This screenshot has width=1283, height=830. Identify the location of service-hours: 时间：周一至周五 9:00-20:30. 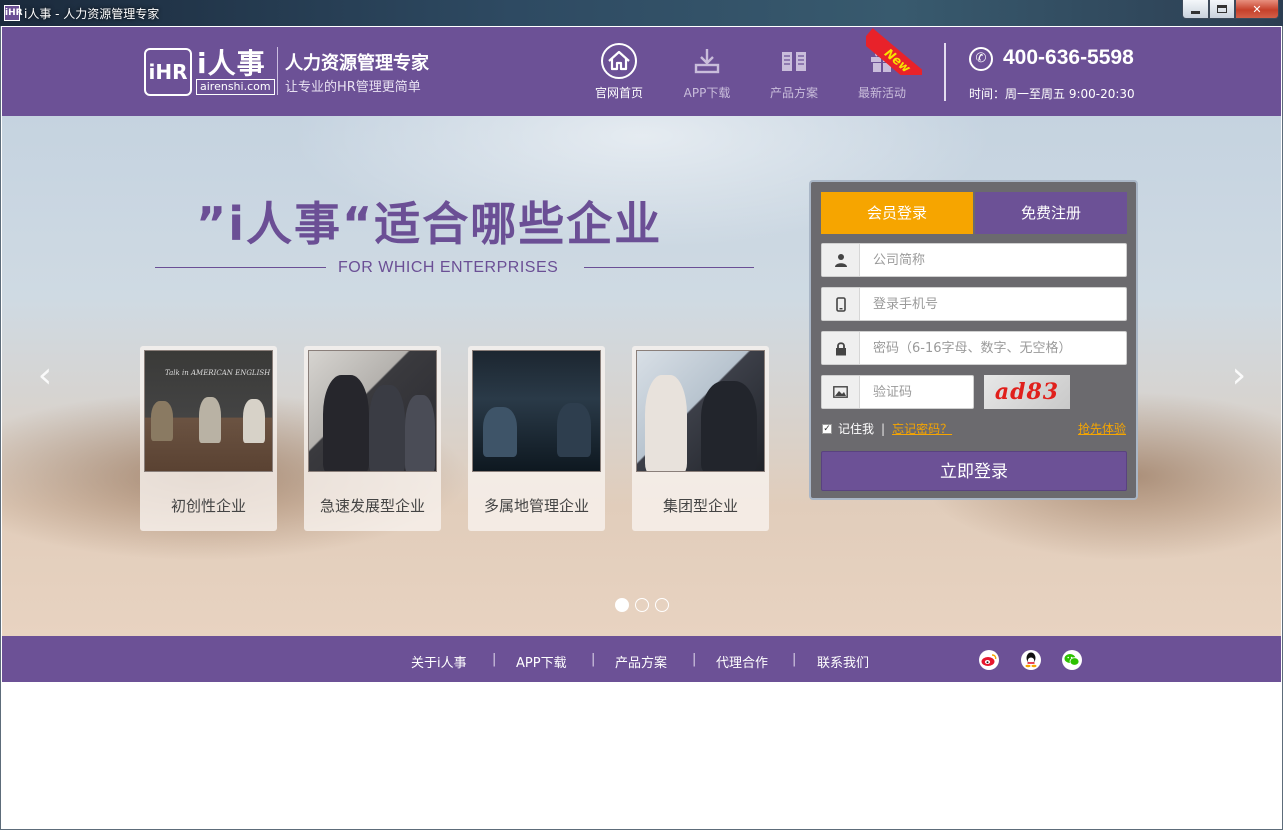
(1052, 94).